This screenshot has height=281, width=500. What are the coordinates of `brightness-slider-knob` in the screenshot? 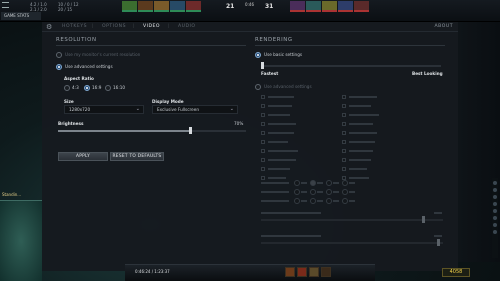 It's located at (190, 130).